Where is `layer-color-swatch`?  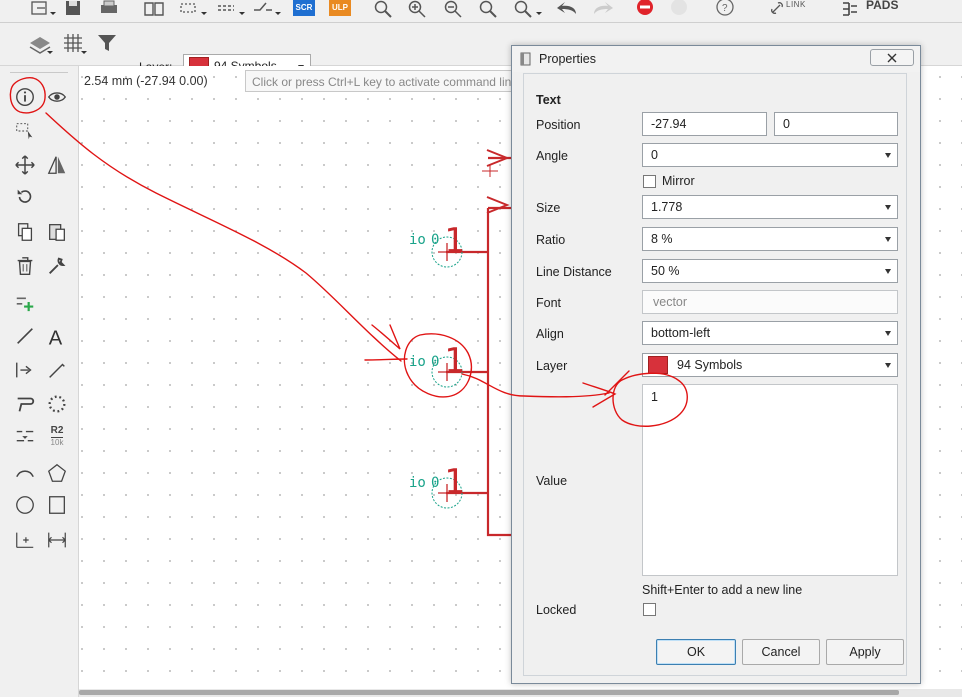
layer-color-swatch is located at coordinates (658, 365).